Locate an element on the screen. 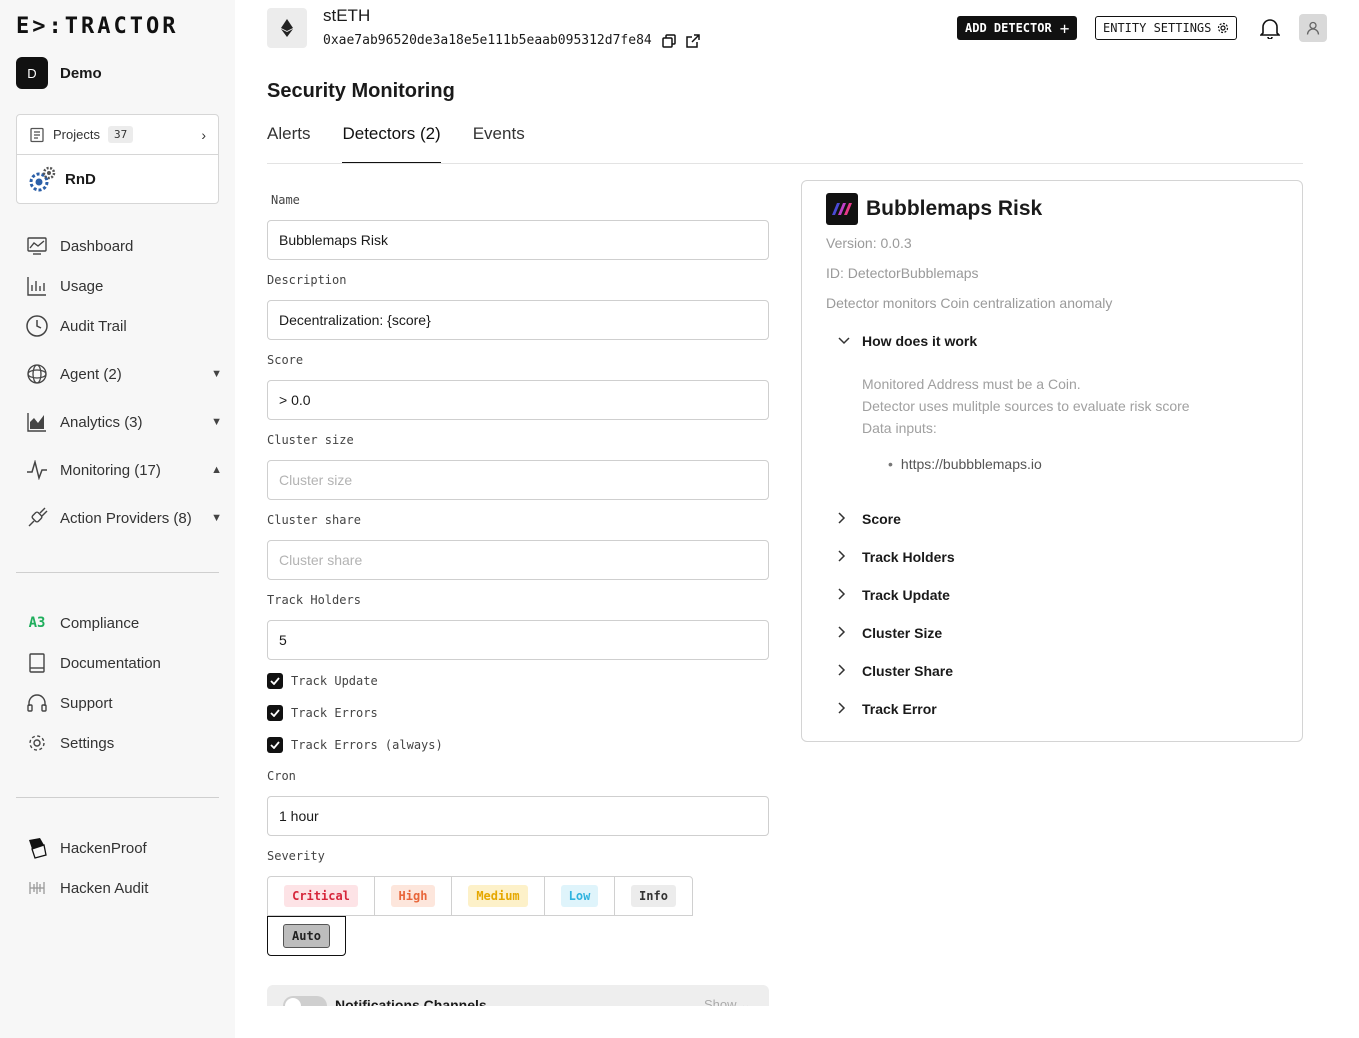  severity-selector: Critical High Medium Low Info is located at coordinates (480, 896).